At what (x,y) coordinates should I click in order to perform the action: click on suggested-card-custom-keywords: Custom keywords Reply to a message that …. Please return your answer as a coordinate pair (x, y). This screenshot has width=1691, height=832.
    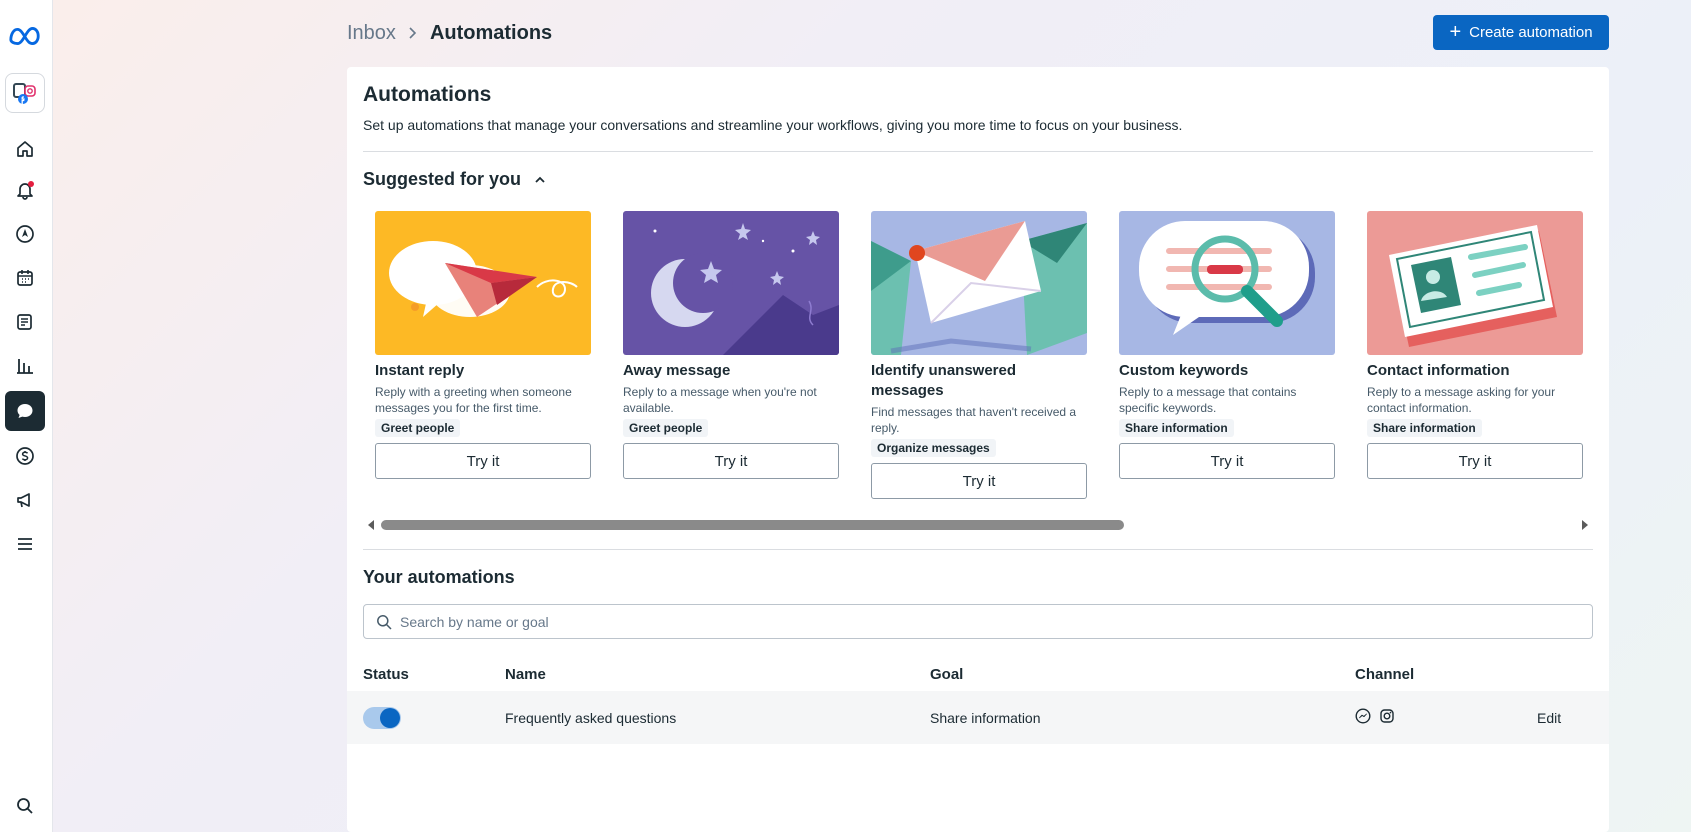
    Looking at the image, I should click on (1227, 345).